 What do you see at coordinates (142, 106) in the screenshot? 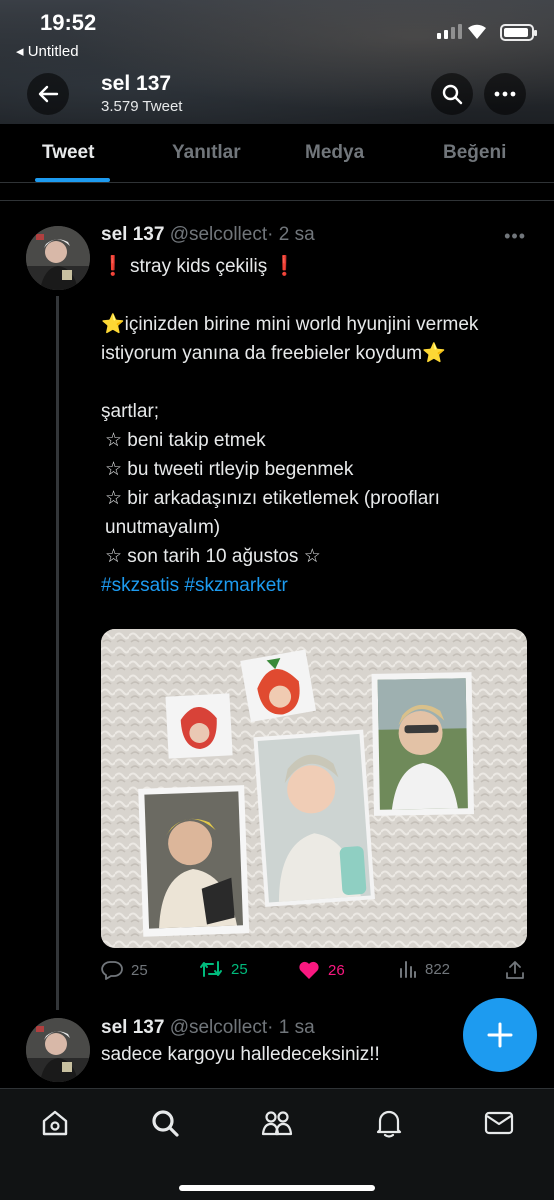
I see `tweet-count: 3.579 Tweet` at bounding box center [142, 106].